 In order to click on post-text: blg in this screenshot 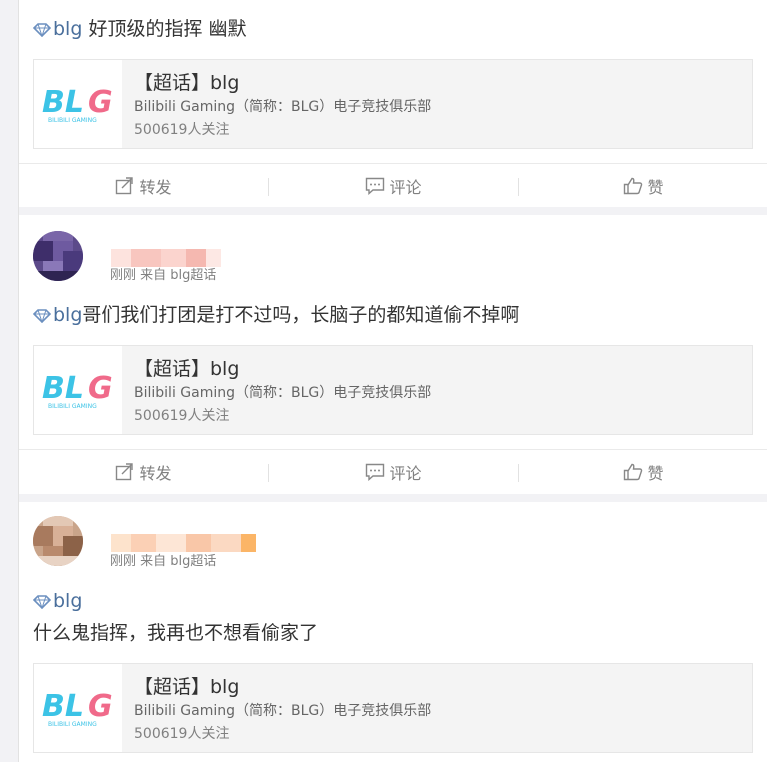, I will do `click(57, 601)`.